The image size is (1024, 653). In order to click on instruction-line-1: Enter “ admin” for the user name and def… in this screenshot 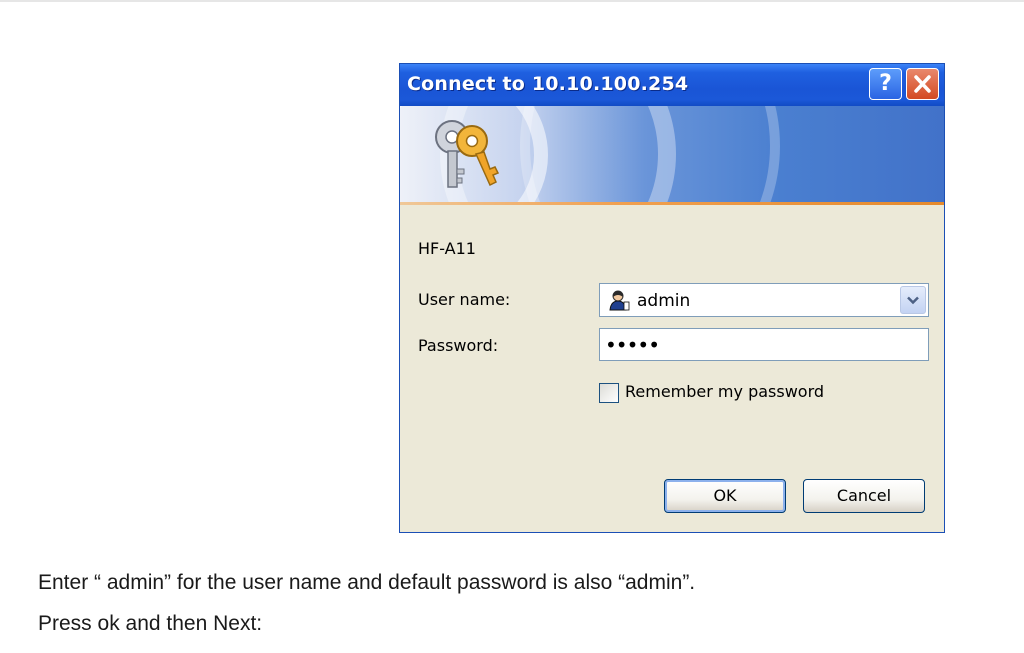, I will do `click(367, 582)`.